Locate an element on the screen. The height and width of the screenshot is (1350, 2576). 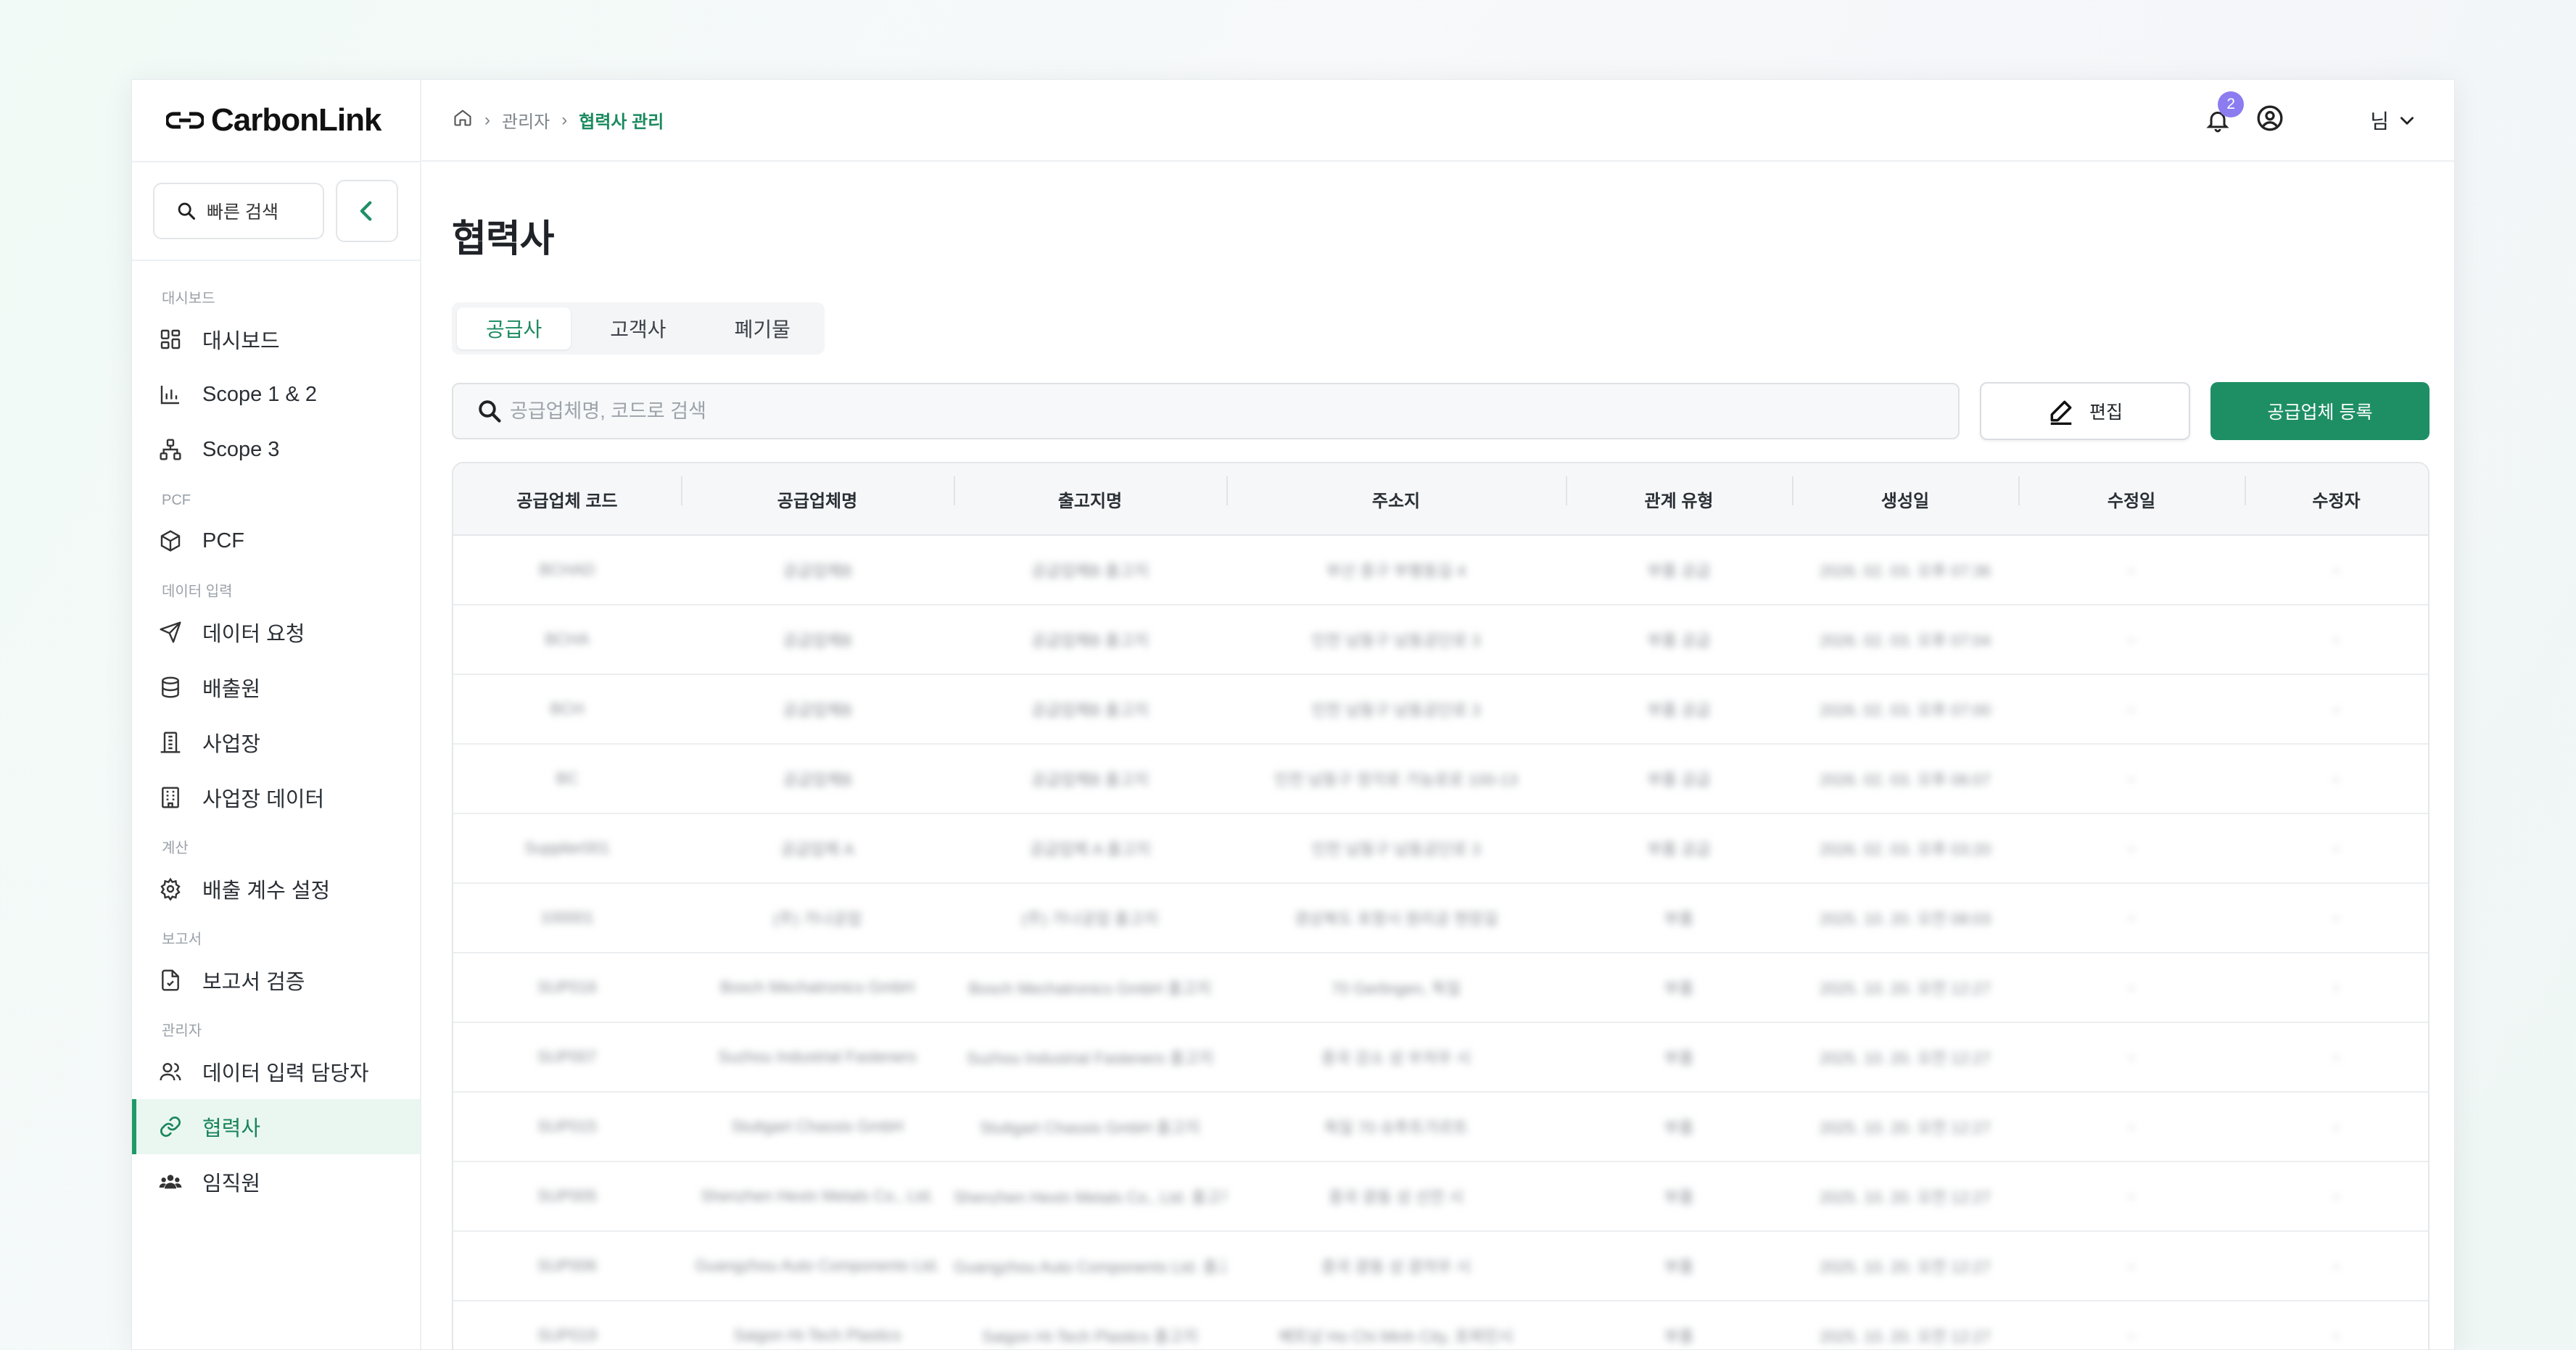
document-check-icon is located at coordinates (170, 980).